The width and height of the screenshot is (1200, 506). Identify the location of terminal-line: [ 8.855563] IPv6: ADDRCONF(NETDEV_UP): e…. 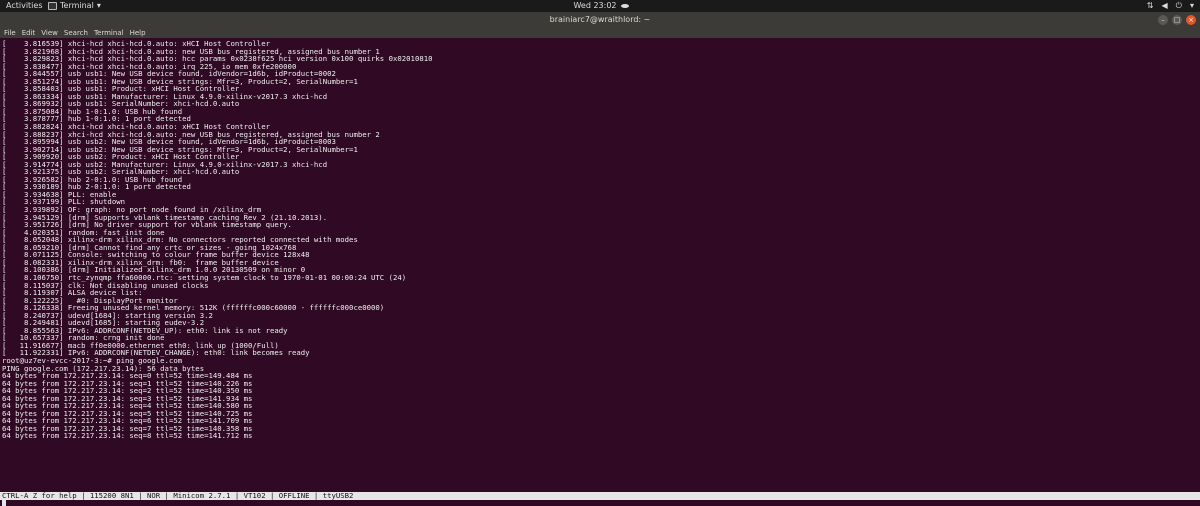
(145, 330).